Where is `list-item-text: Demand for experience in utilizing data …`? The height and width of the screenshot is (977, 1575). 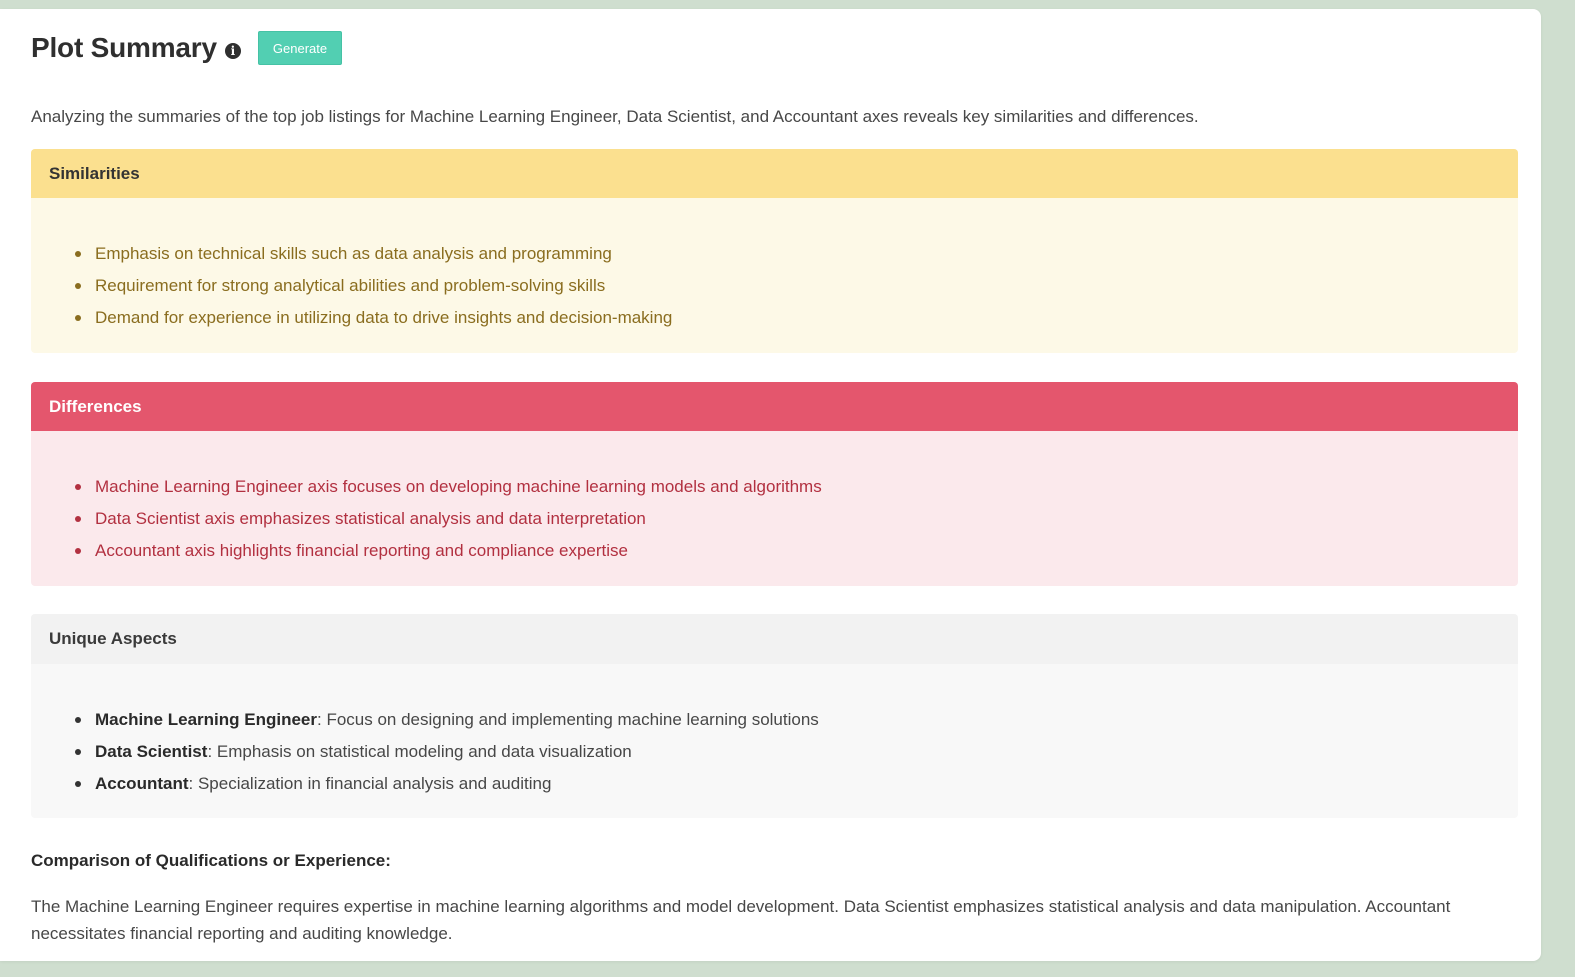
list-item-text: Demand for experience in utilizing data … is located at coordinates (384, 317).